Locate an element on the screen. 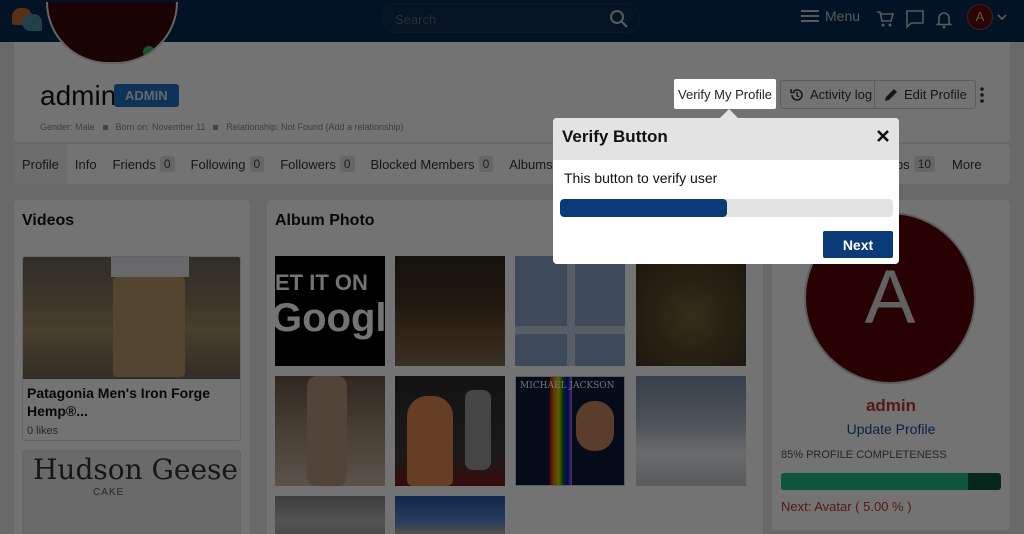 The height and width of the screenshot is (534, 1024). popover-header: Verify Button is located at coordinates (726, 139).